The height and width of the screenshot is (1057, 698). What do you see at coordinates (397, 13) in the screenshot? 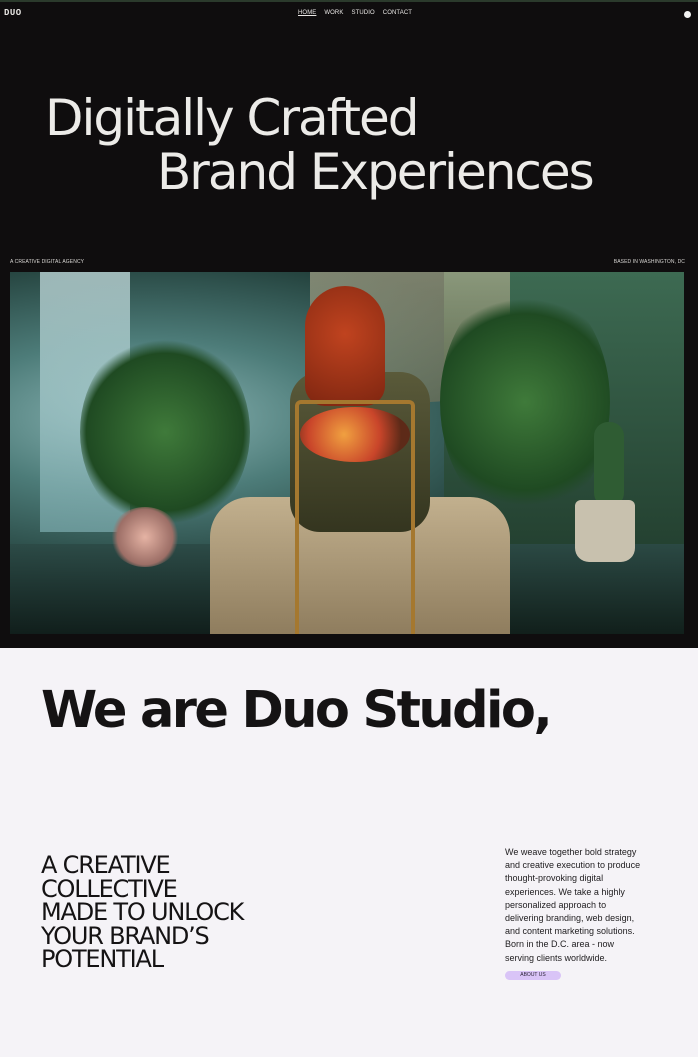
I see `nav-contact: CONTACT` at bounding box center [397, 13].